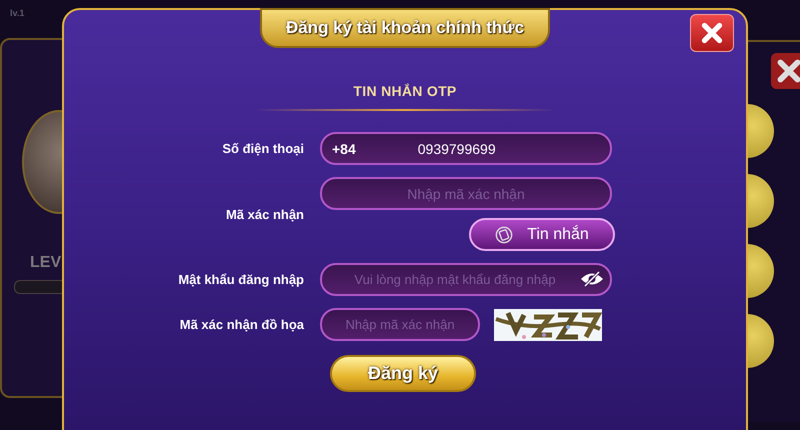 This screenshot has width=800, height=430. Describe the element at coordinates (405, 28) in the screenshot. I see `dialog-title: Đăng ký tài khoản chính thức` at that location.